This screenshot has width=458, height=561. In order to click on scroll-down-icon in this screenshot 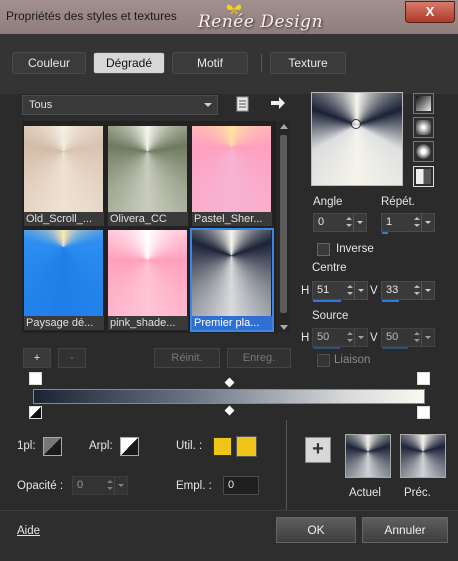, I will do `click(284, 327)`.